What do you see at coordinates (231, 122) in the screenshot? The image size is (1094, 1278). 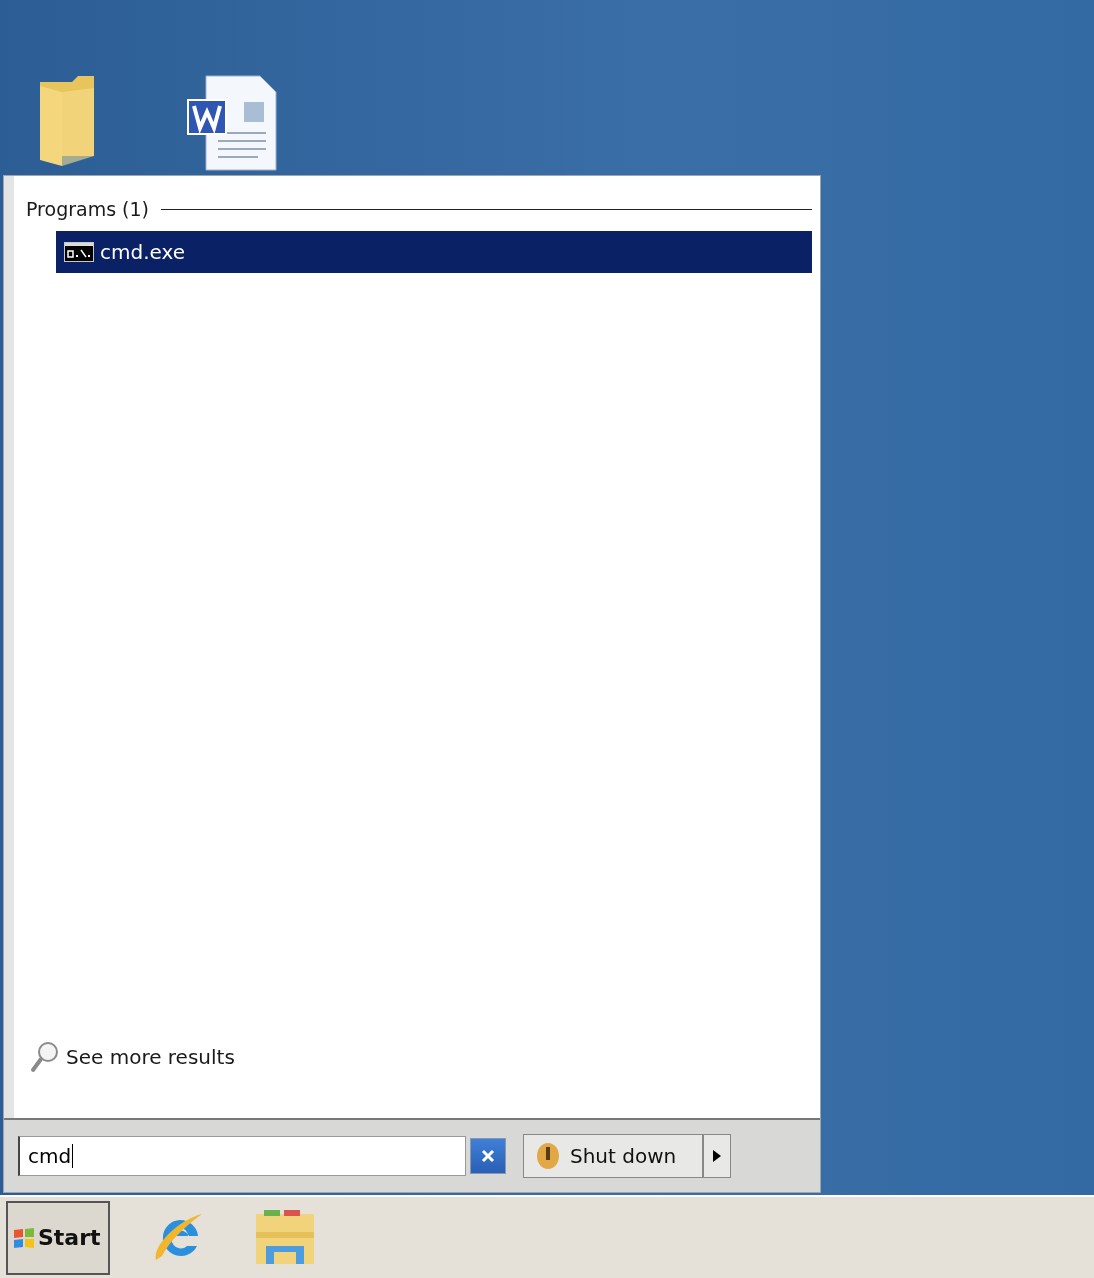 I see `word-document-icon` at bounding box center [231, 122].